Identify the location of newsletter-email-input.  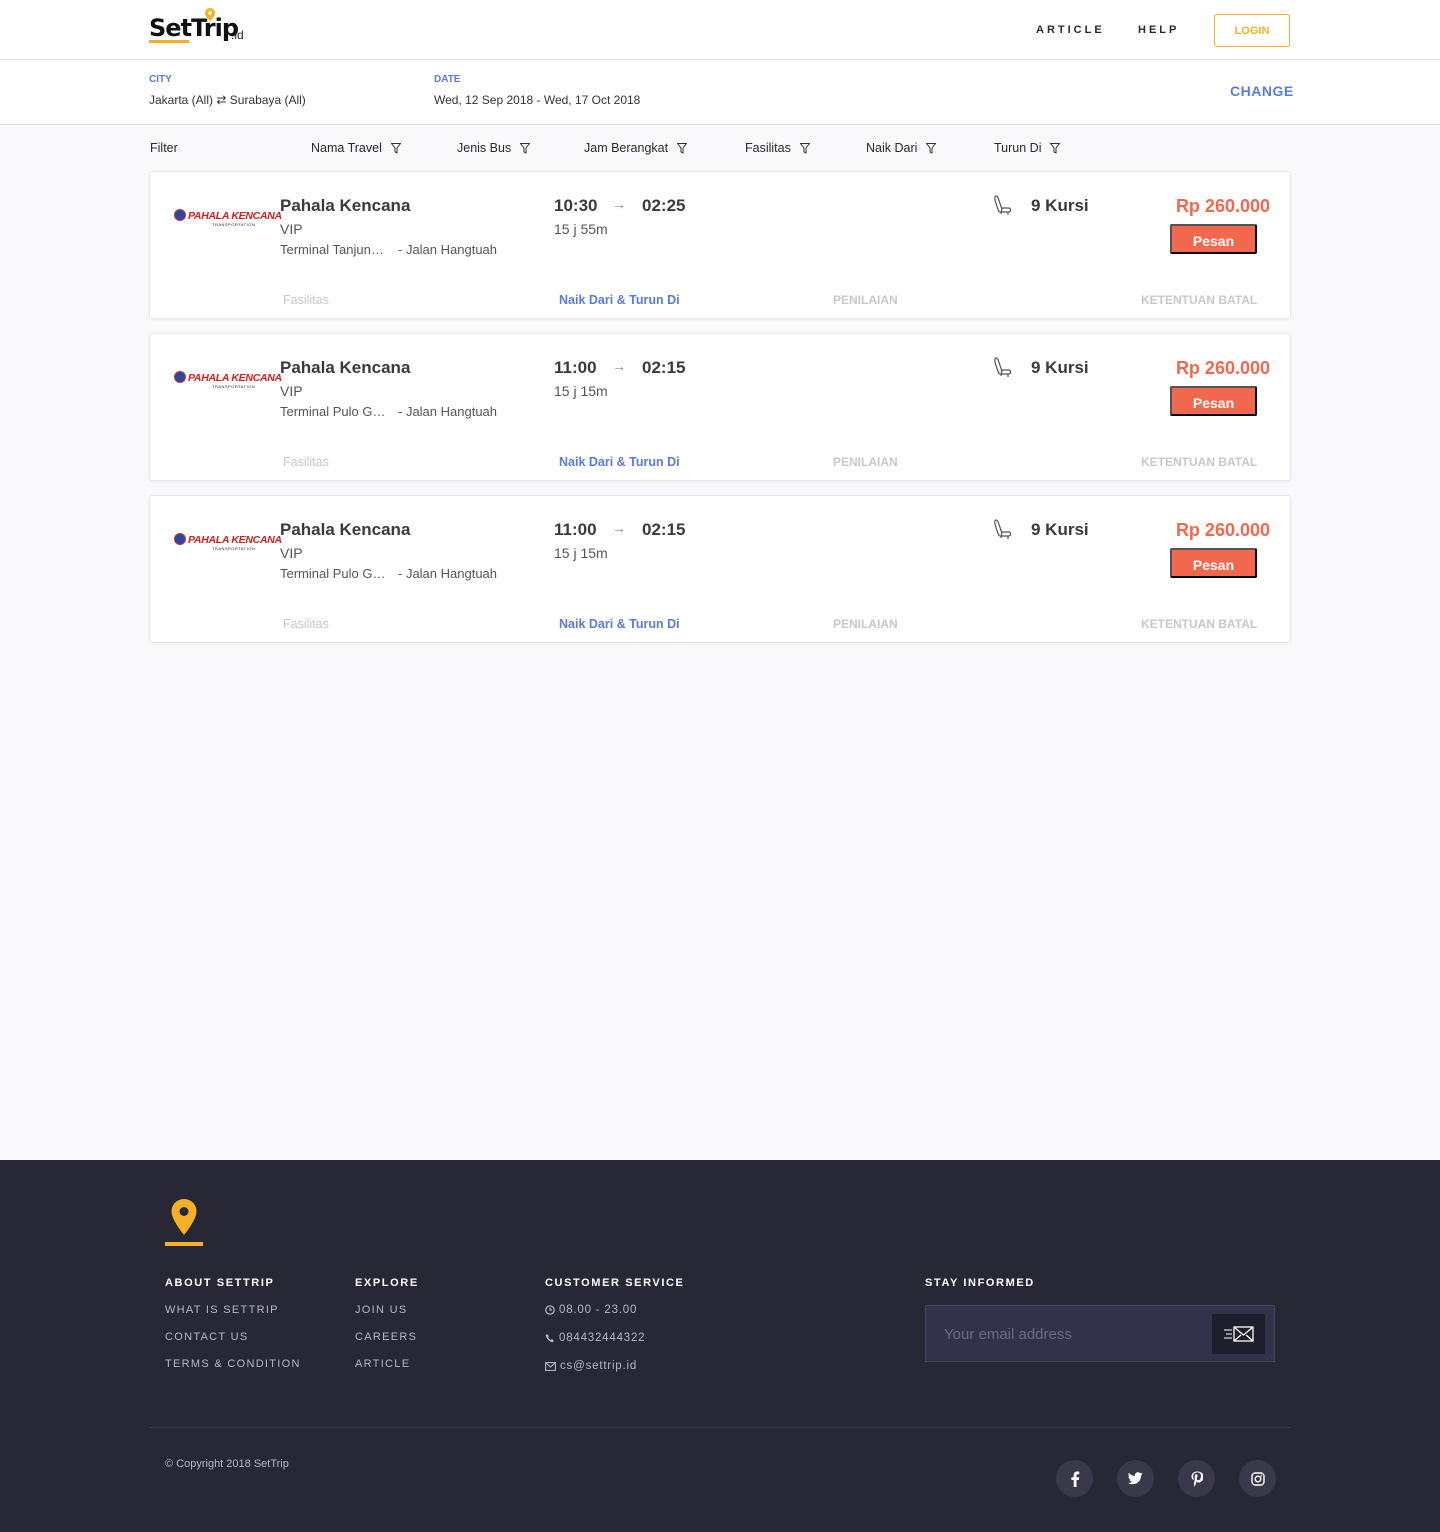
(1074, 1334).